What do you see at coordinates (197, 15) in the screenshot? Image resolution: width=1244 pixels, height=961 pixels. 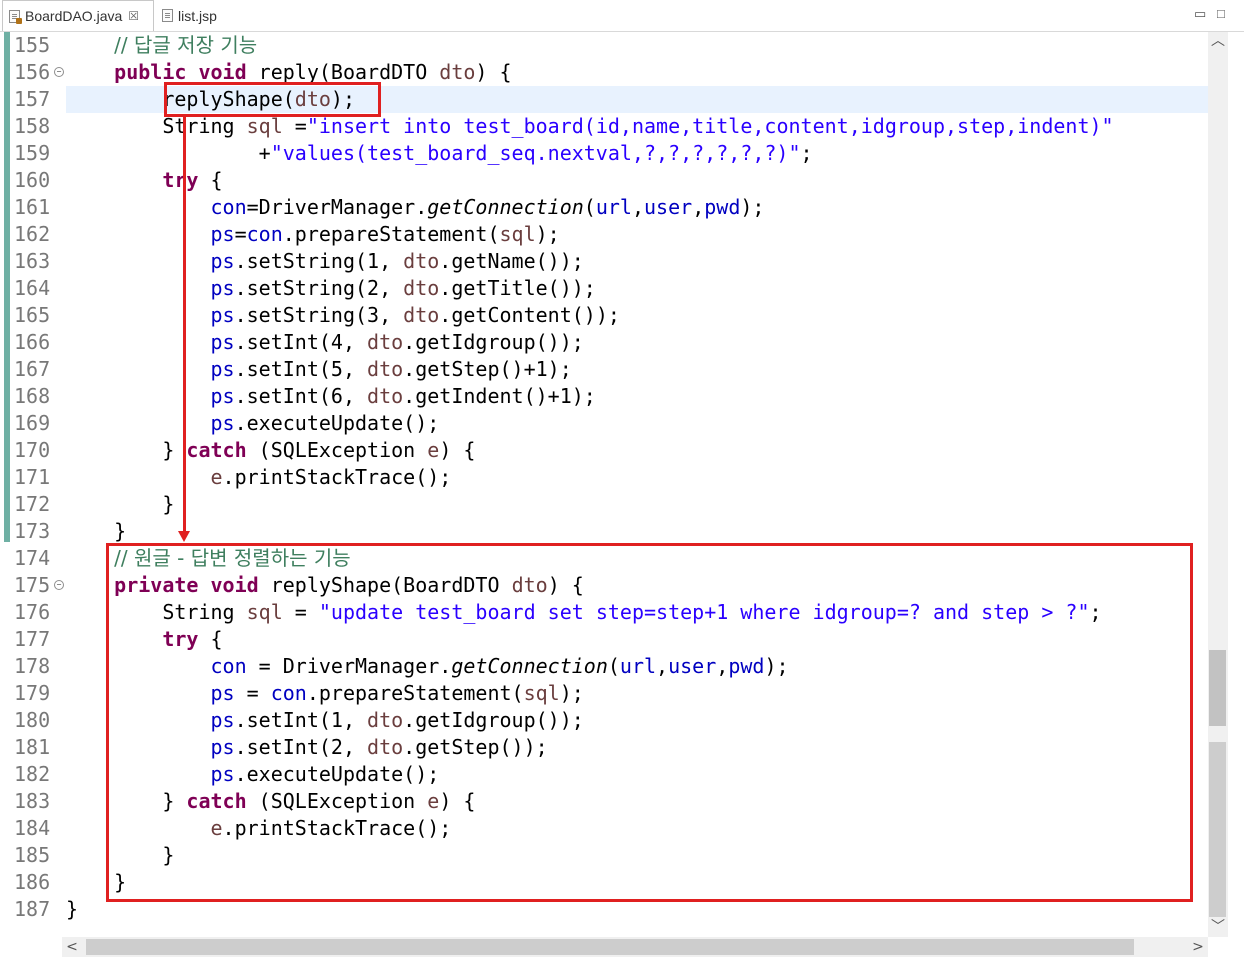 I see `tab-label: list.jsp` at bounding box center [197, 15].